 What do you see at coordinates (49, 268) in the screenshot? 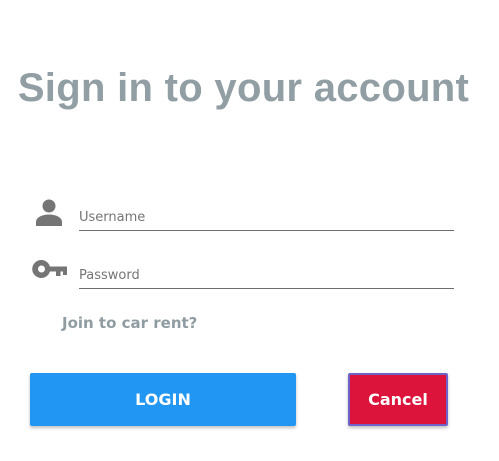
I see `key-icon` at bounding box center [49, 268].